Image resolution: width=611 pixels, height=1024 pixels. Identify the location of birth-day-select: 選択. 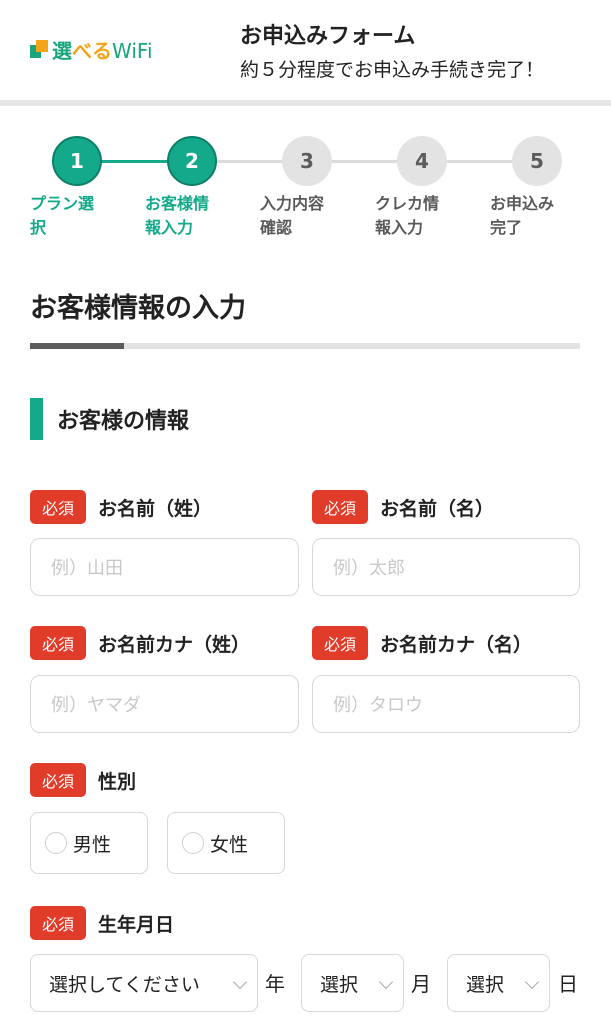
(498, 983).